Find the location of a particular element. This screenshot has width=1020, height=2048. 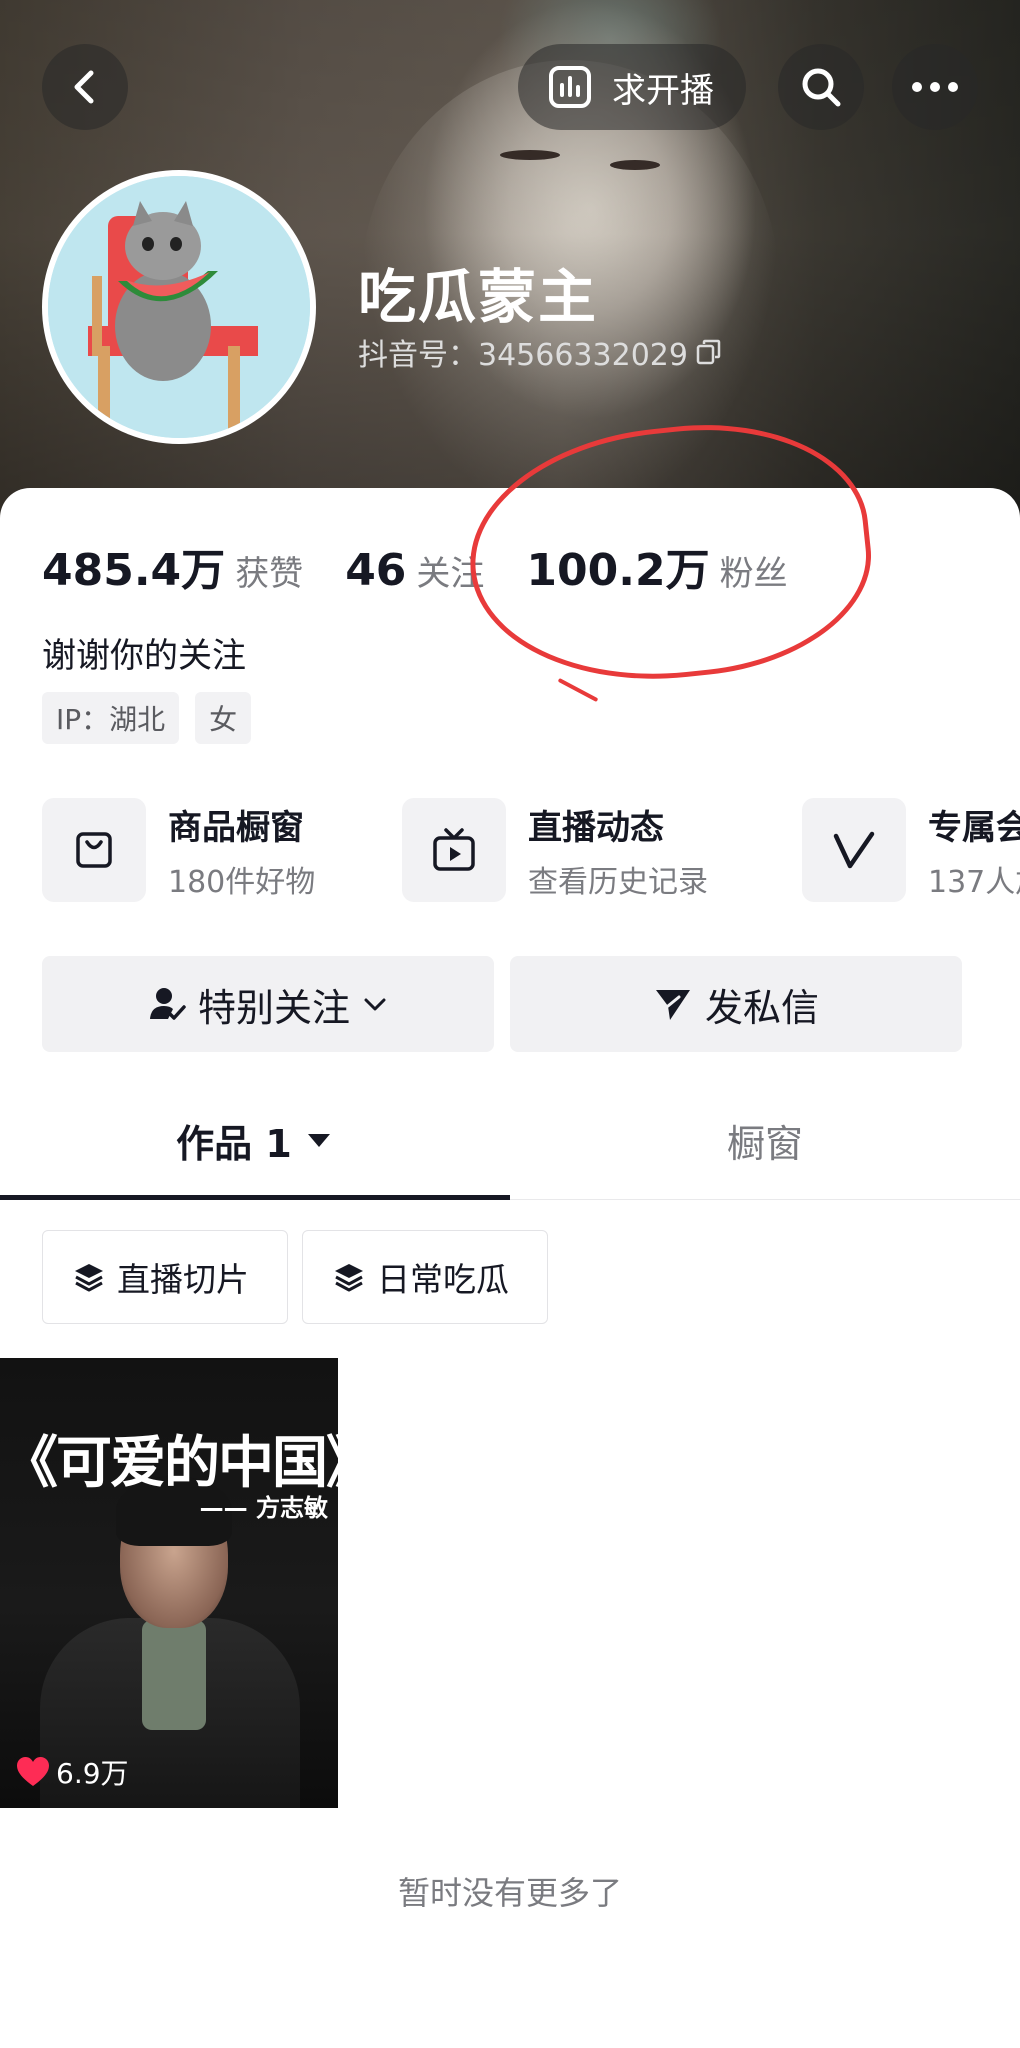

douyin-id: 抖音号：34566332029 is located at coordinates (540, 352).